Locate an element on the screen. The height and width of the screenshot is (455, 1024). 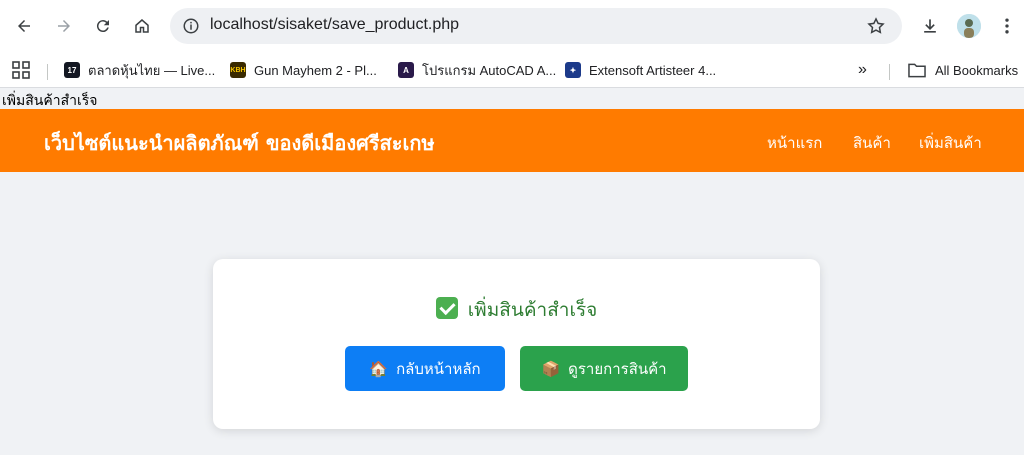
home-icon is located at coordinates (142, 26).